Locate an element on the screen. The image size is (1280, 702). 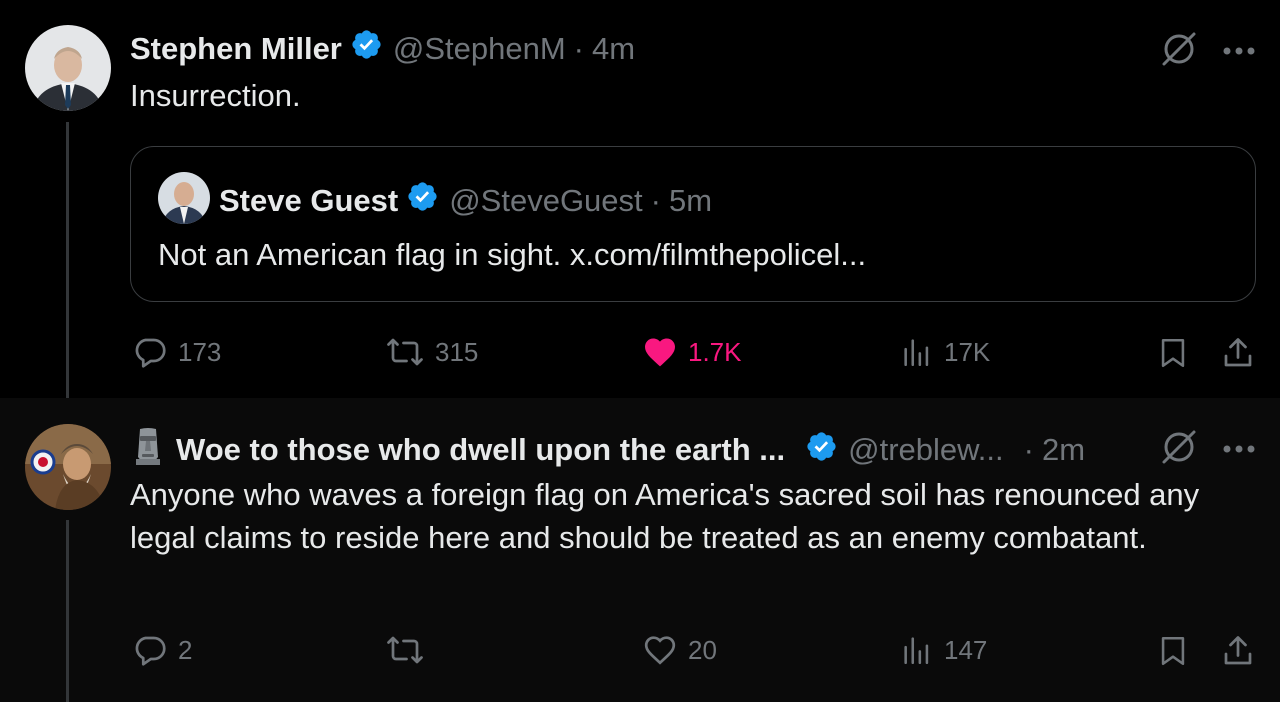
repost-button: 315 is located at coordinates (431, 352).